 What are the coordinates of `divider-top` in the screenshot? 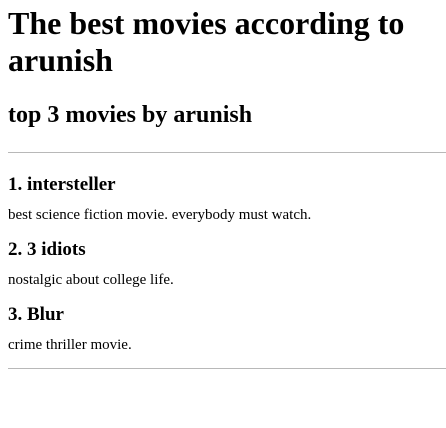 It's located at (227, 152).